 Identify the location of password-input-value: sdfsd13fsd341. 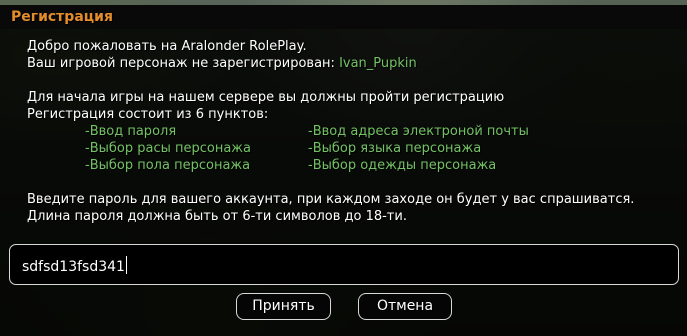
(74, 265).